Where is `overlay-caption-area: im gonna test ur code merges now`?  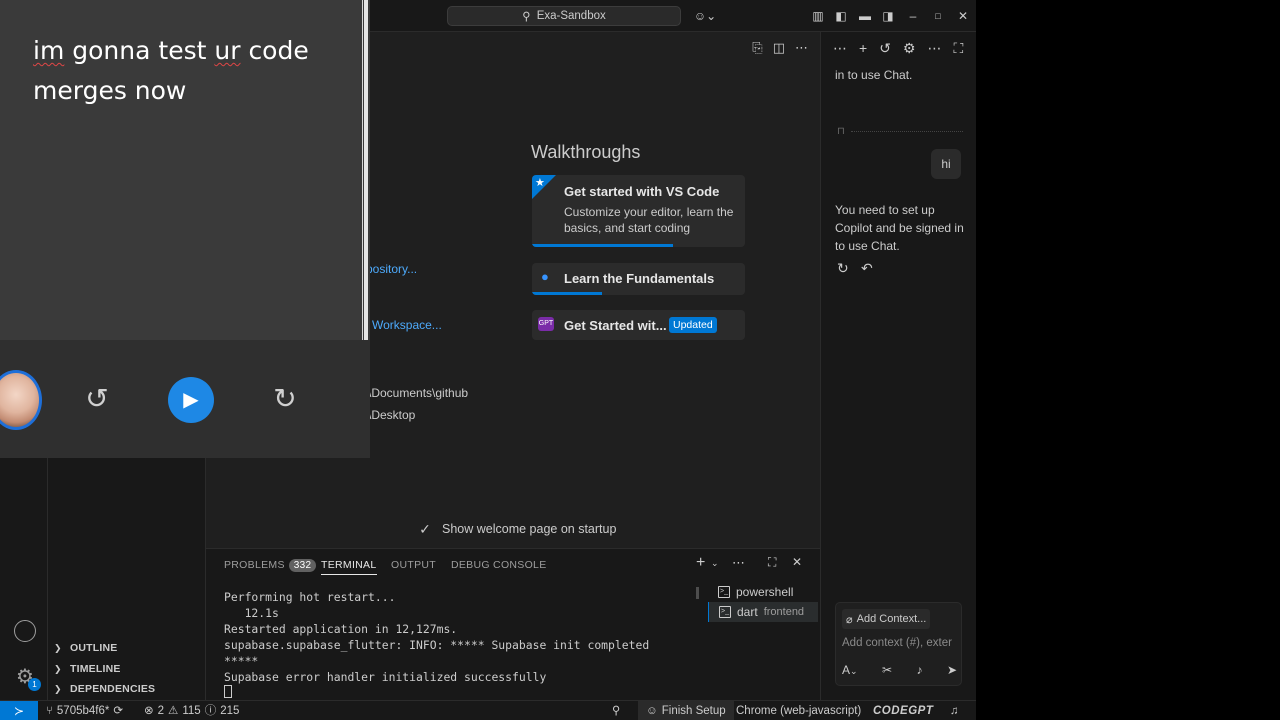
overlay-caption-area: im gonna test ur code merges now is located at coordinates (185, 170).